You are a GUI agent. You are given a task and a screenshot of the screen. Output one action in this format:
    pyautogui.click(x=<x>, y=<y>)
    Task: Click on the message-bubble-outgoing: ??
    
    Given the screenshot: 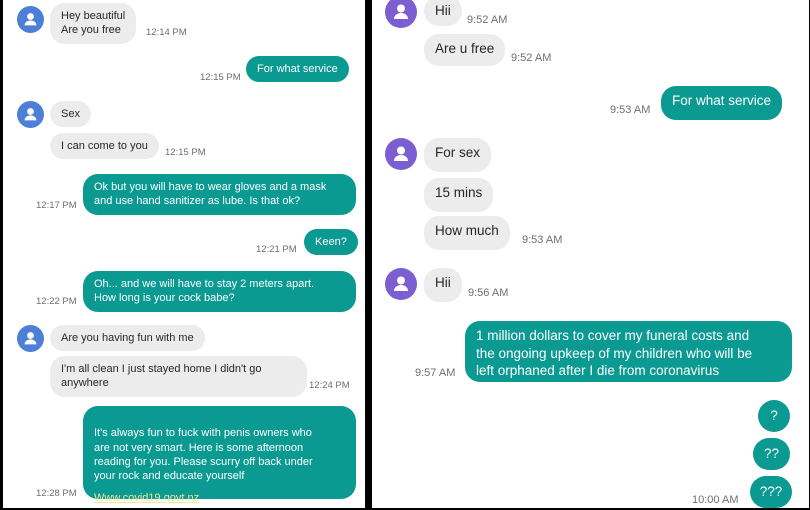 What is the action you would take?
    pyautogui.click(x=771, y=454)
    